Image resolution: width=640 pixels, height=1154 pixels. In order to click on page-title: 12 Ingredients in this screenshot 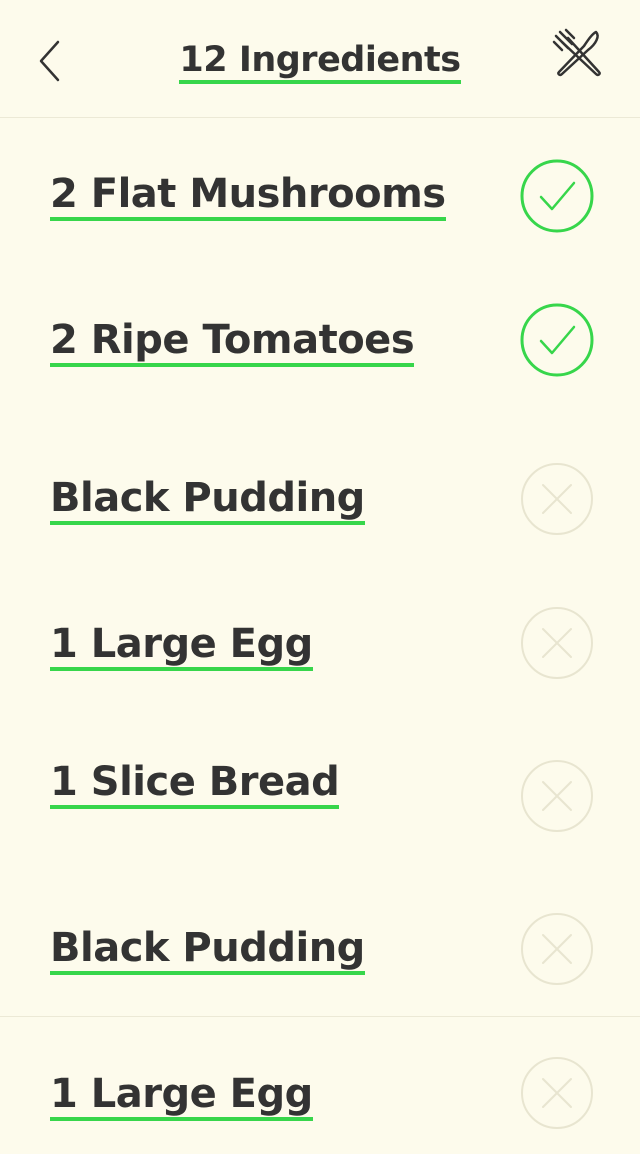, I will do `click(320, 60)`.